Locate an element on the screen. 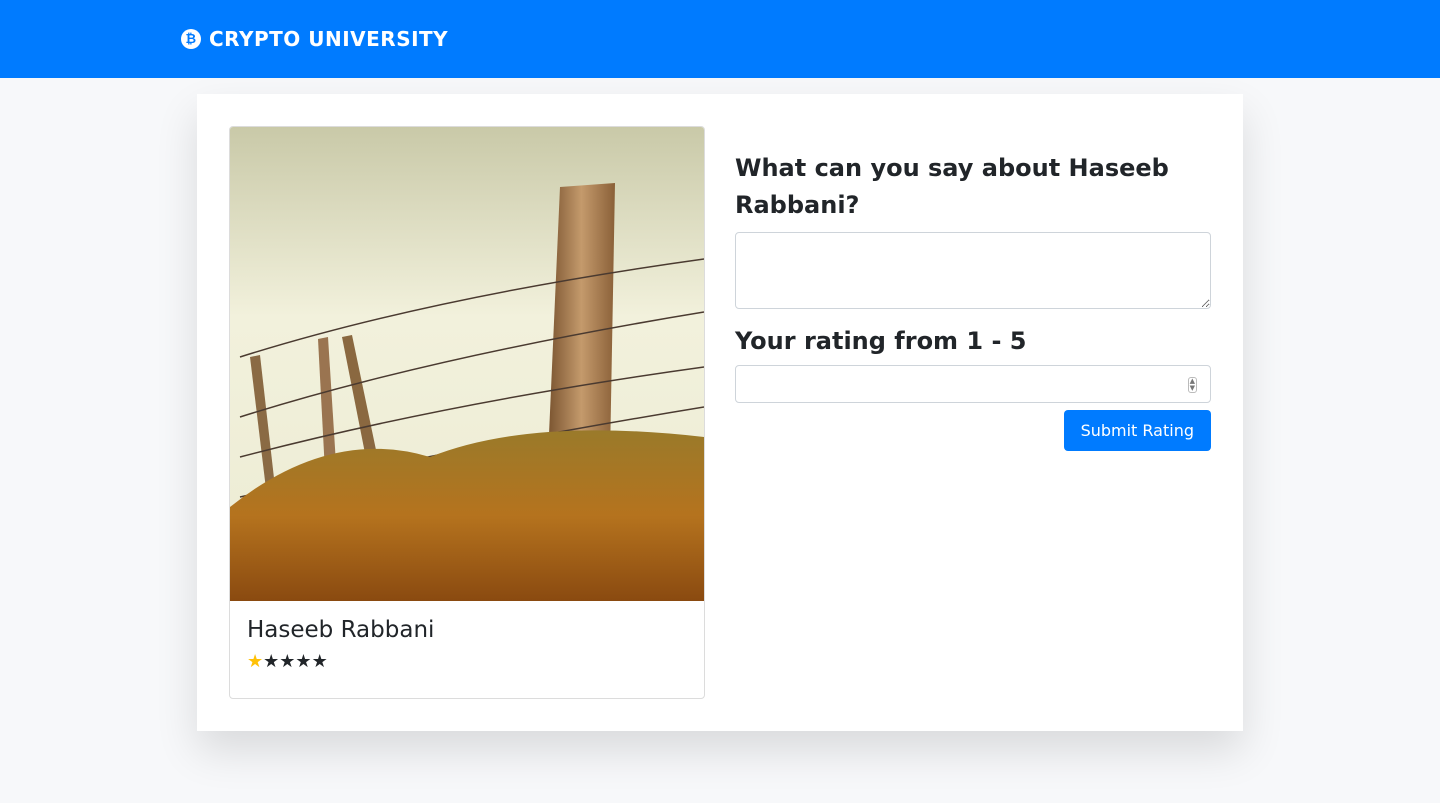  star-rating: ★ ★ ★ ★ ★ is located at coordinates (467, 662).